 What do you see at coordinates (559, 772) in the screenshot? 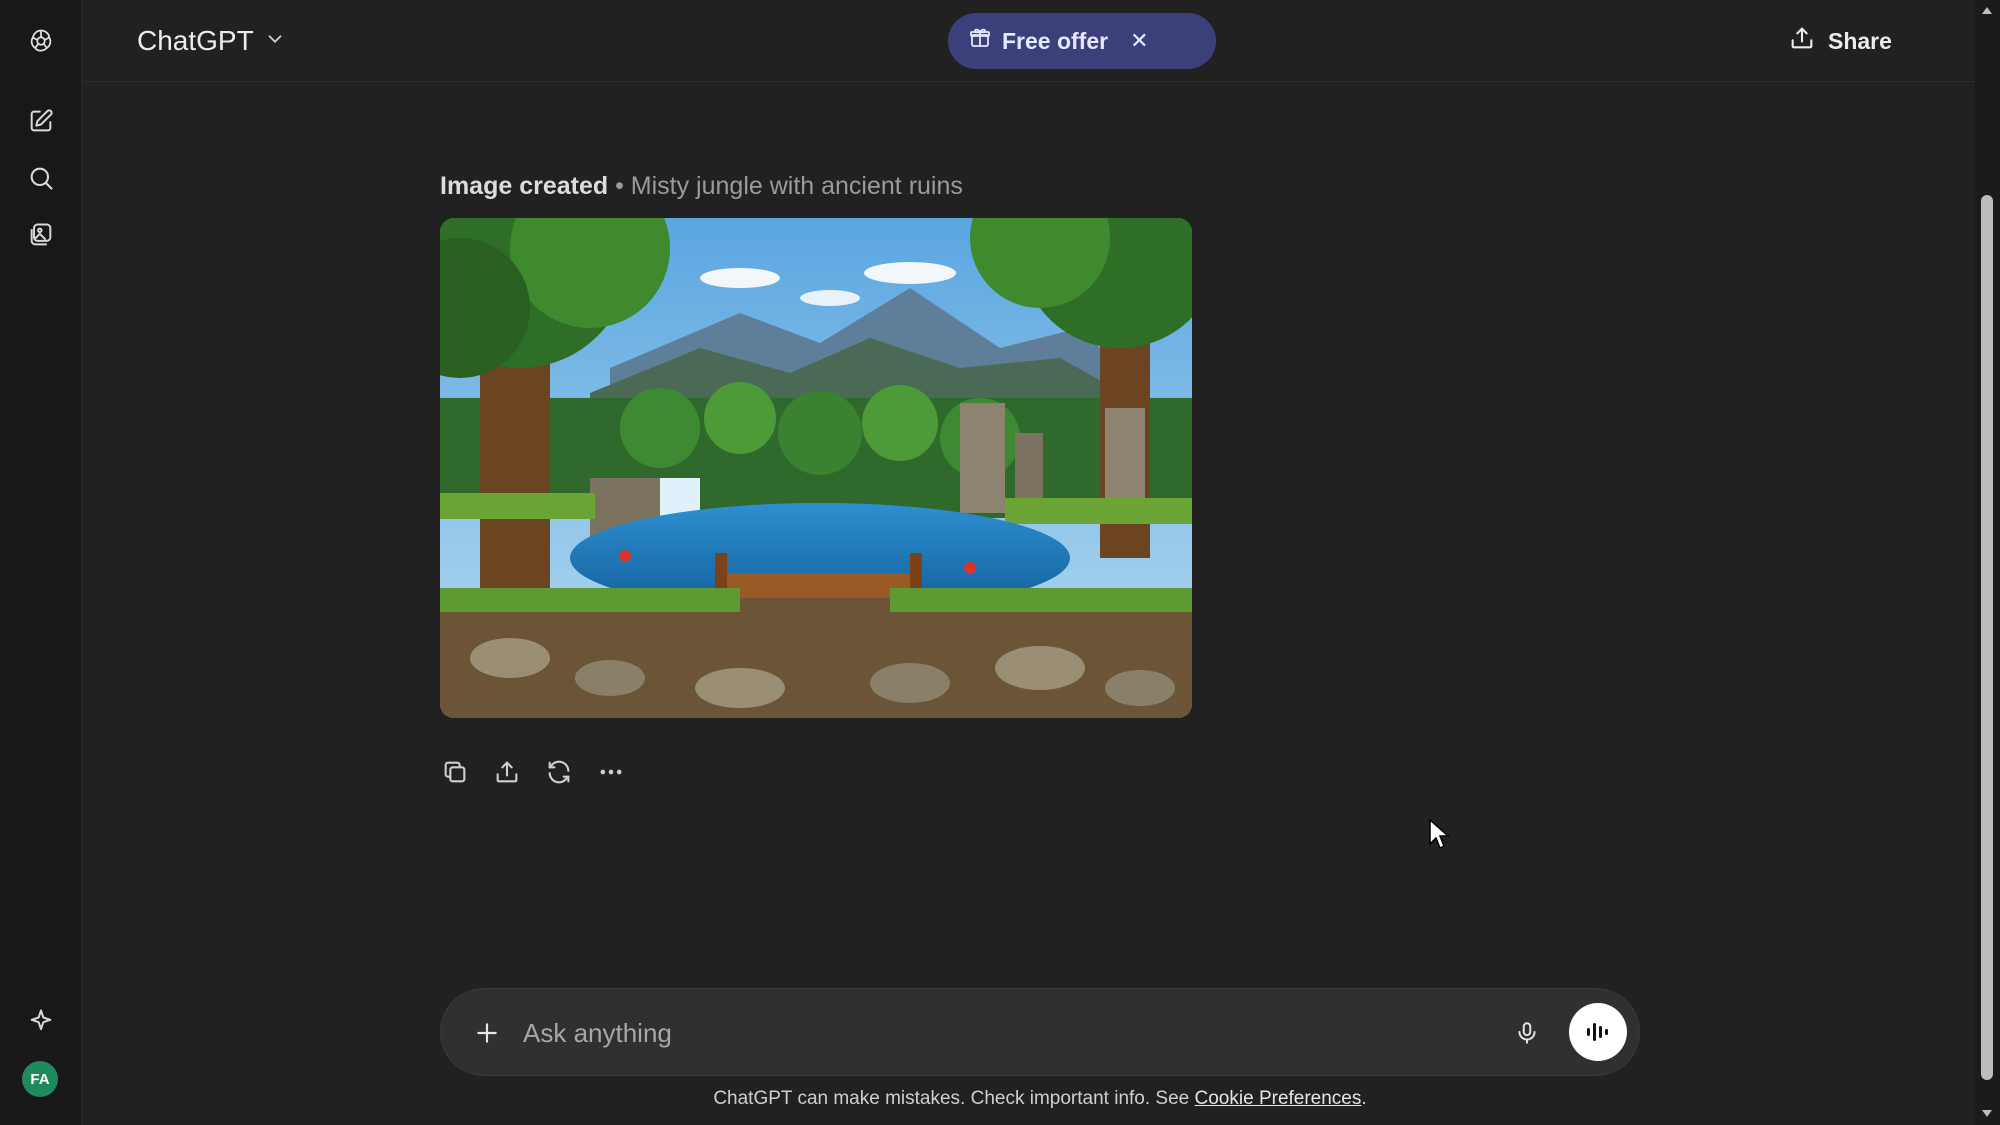
I see `regenerate-icon` at bounding box center [559, 772].